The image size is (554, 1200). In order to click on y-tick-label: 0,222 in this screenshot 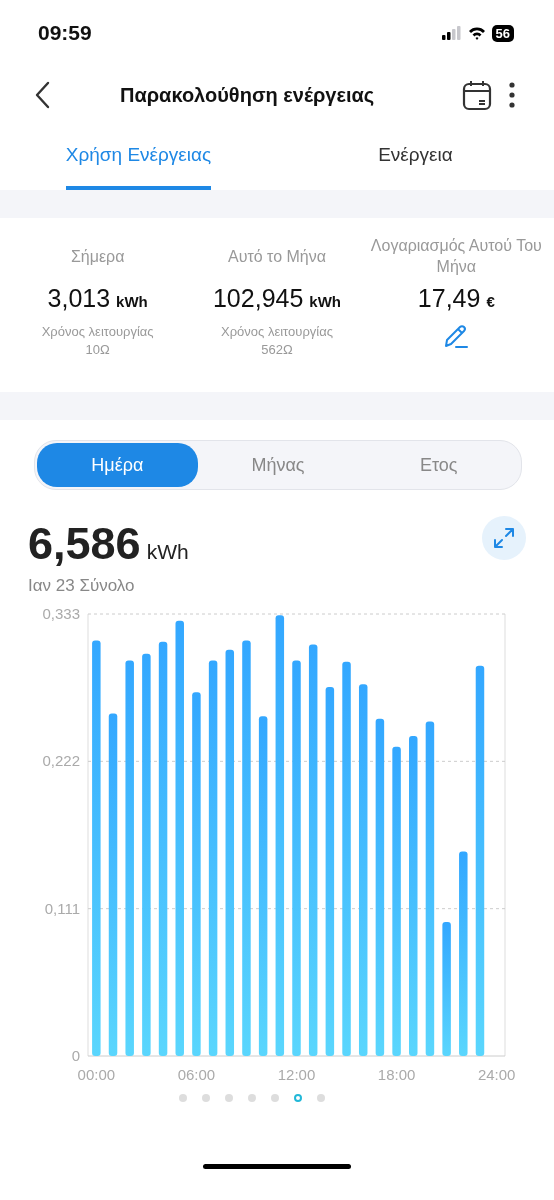, I will do `click(61, 761)`.